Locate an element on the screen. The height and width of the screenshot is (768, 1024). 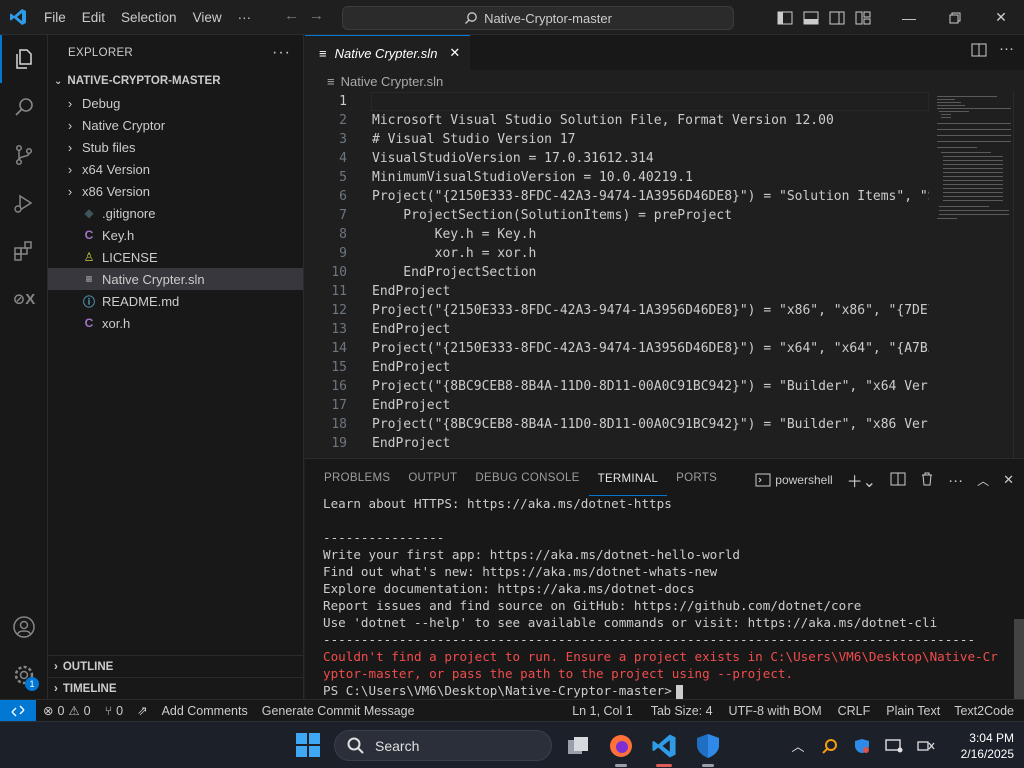
terminal-scrollbar is located at coordinates (1019, 659).